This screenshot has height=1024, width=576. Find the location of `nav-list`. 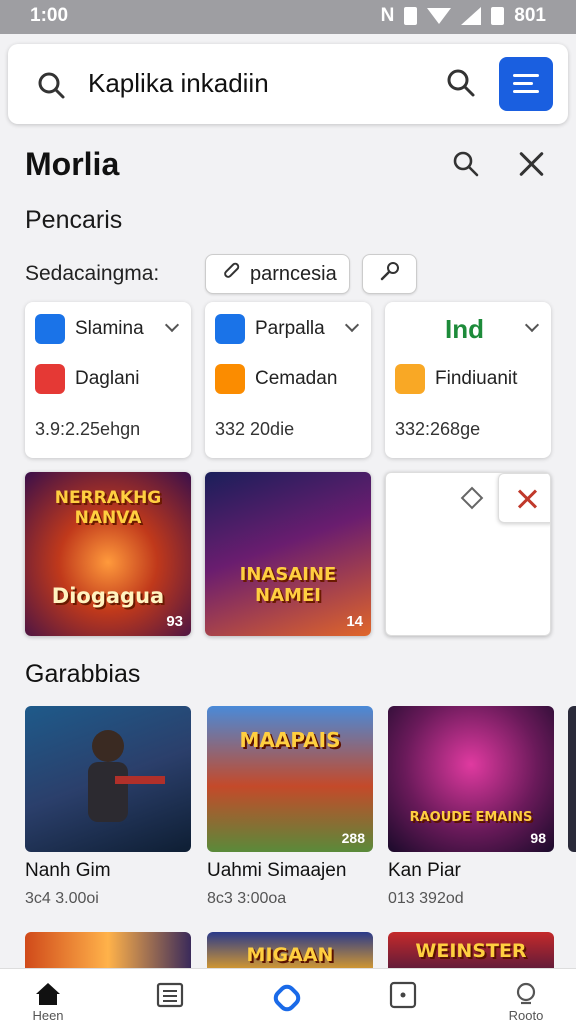

nav-list is located at coordinates (170, 996).